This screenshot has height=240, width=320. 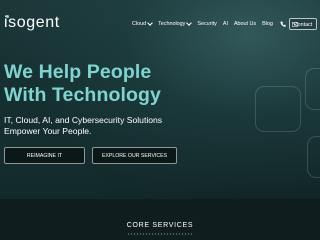 I want to click on section-title: CORE SERVICES, so click(x=160, y=225).